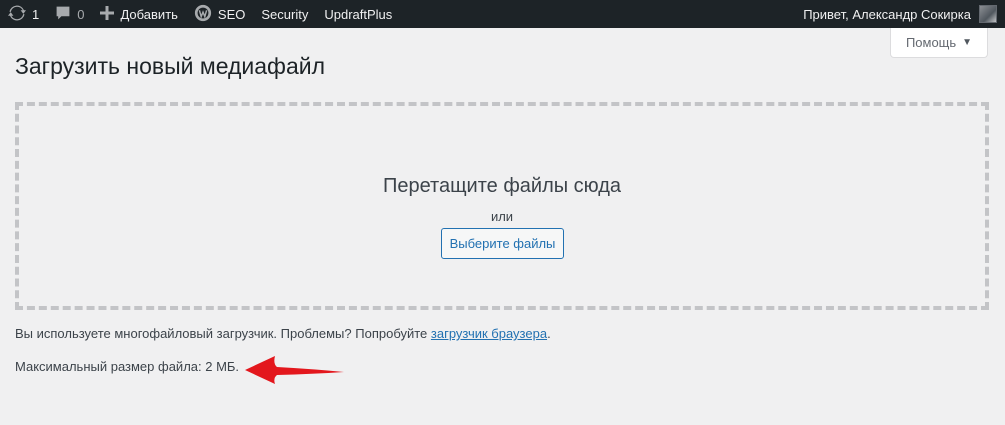  What do you see at coordinates (549, 333) in the screenshot?
I see `uploader-info-period: .` at bounding box center [549, 333].